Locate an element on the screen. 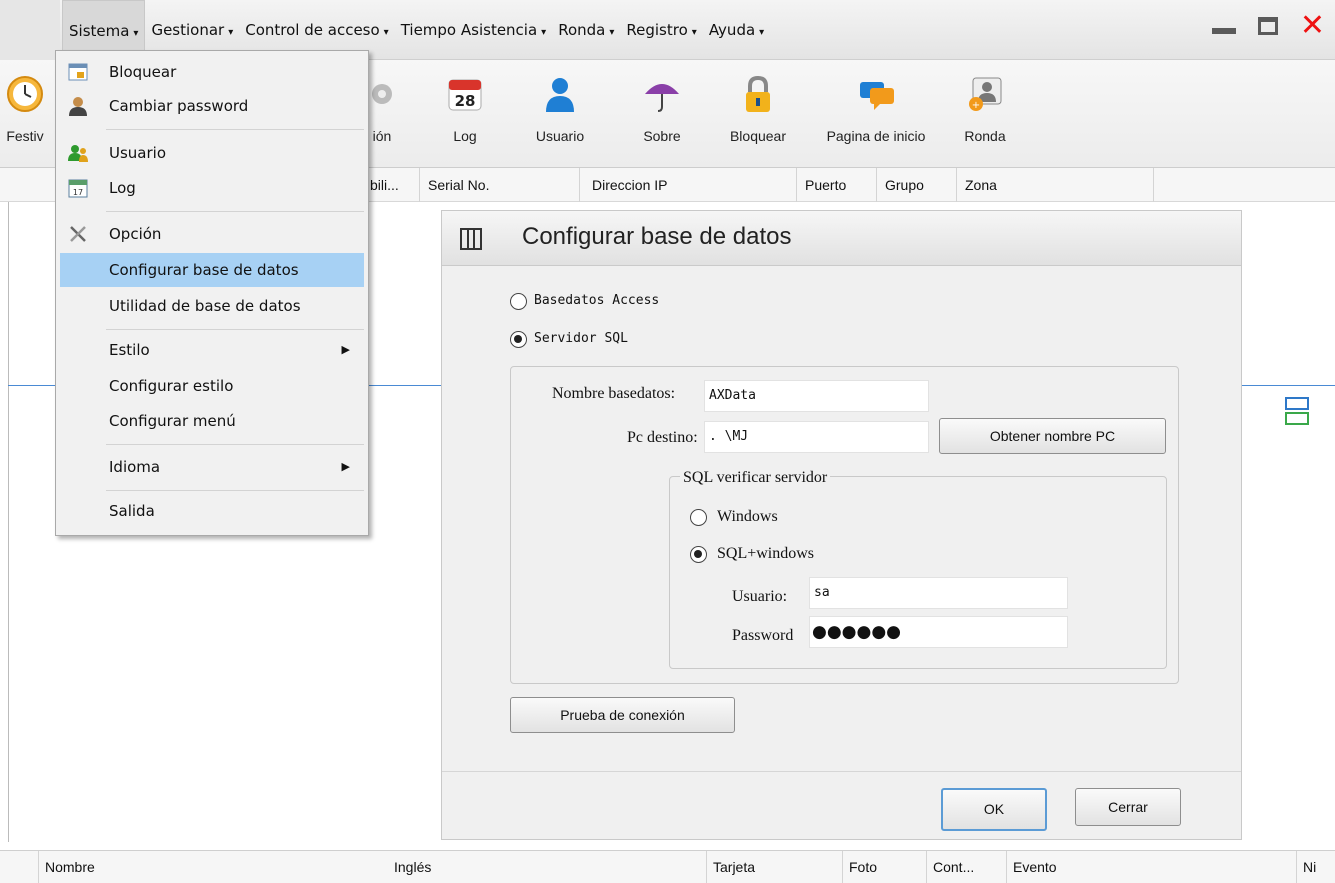  column-header-grupo: Grupo is located at coordinates (917, 185).